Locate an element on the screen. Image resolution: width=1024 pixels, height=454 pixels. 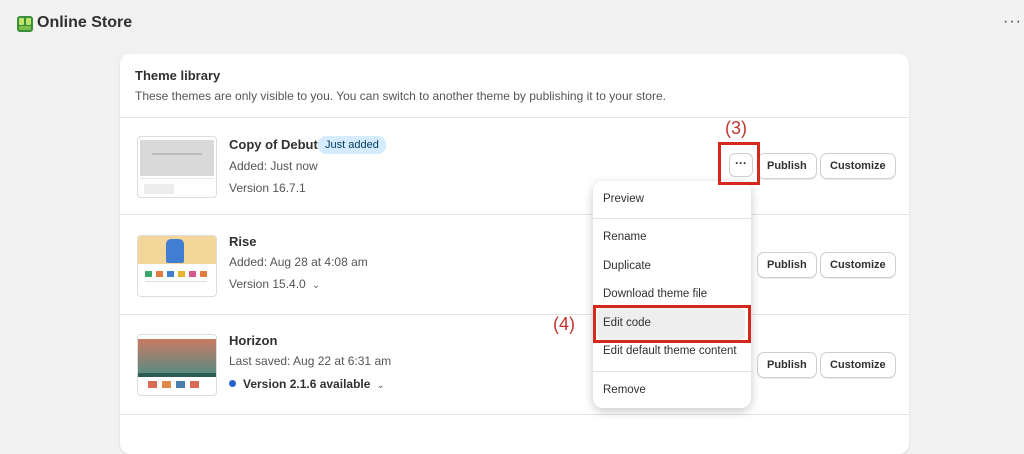
theme-thumbnail-debut is located at coordinates (177, 167).